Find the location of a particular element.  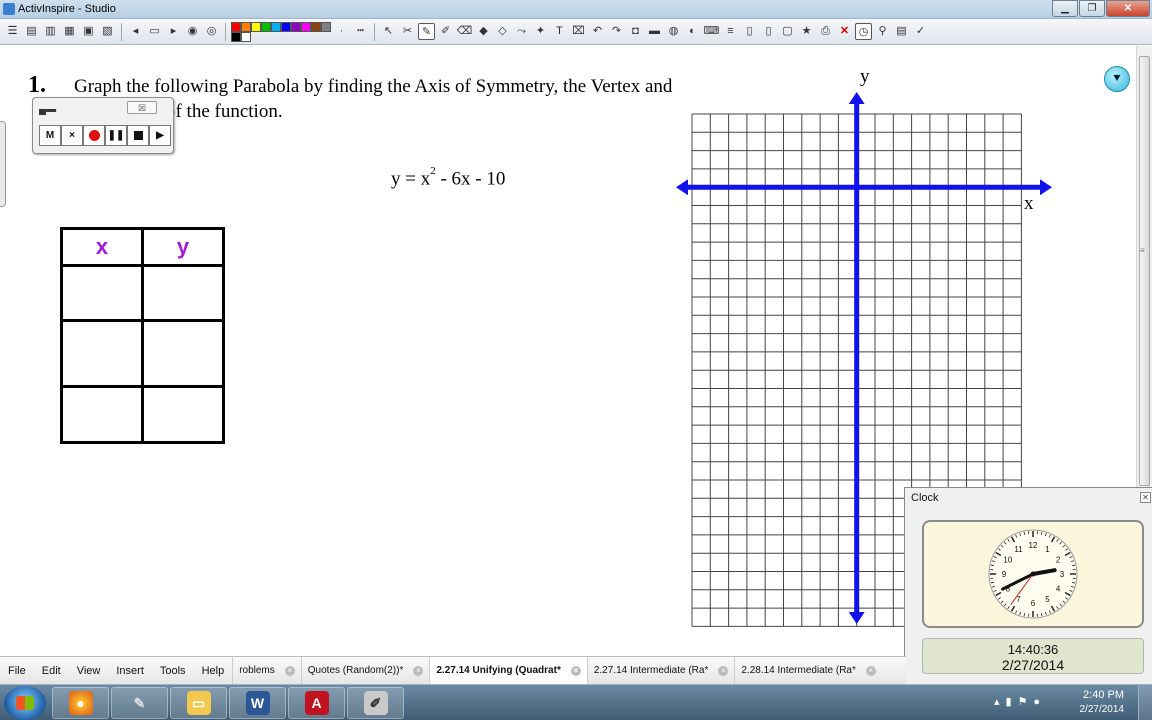

redo-icon: ↷ is located at coordinates (616, 31).